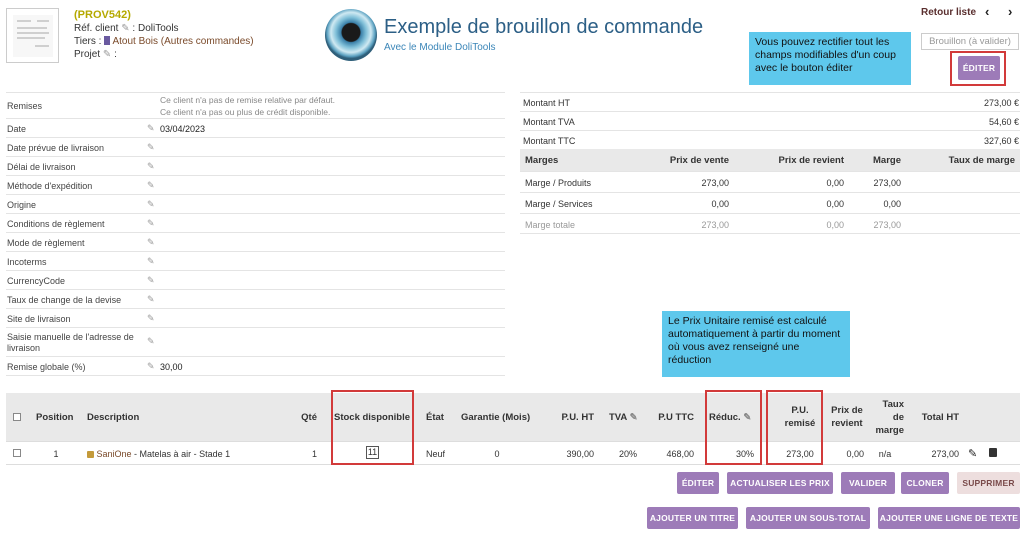 The image size is (1024, 534). What do you see at coordinates (255, 146) in the screenshot?
I see `field-date-livraison: Date prévue de livraison ✎` at bounding box center [255, 146].